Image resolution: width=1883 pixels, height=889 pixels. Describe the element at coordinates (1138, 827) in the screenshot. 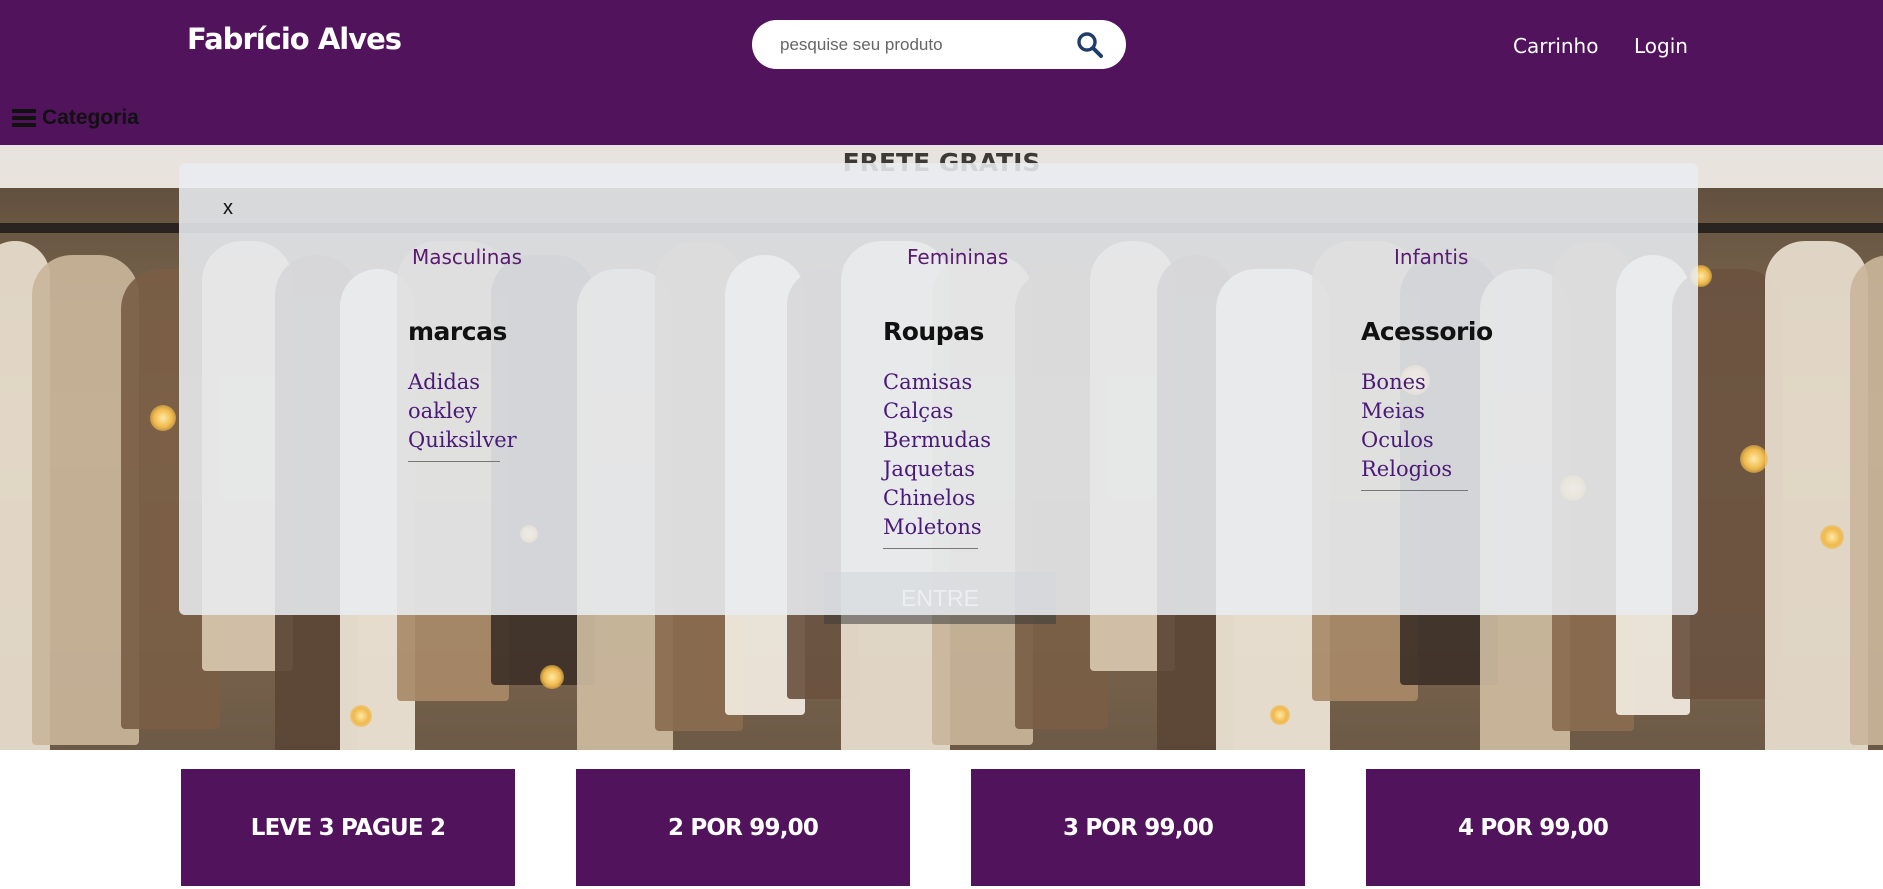

I see `promo-card-3: 3 POR 99,00` at that location.